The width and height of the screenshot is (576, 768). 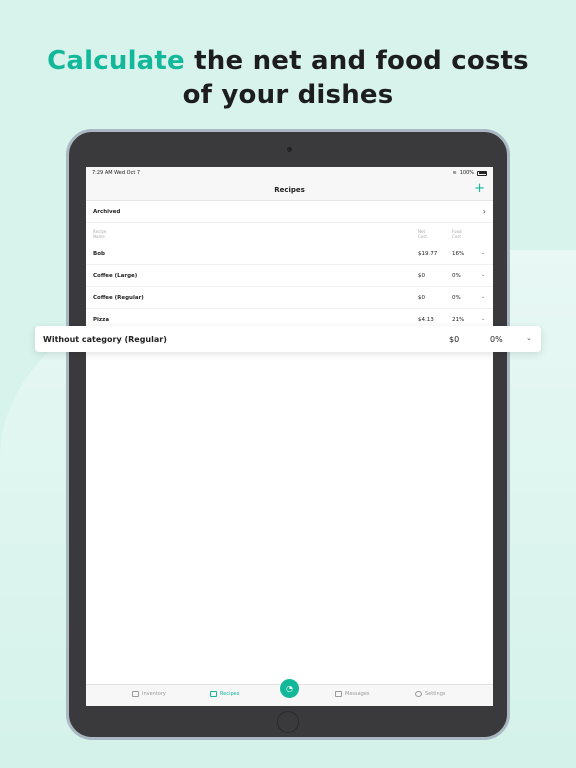 What do you see at coordinates (422, 234) in the screenshot?
I see `column-net-cost: Net Cost` at bounding box center [422, 234].